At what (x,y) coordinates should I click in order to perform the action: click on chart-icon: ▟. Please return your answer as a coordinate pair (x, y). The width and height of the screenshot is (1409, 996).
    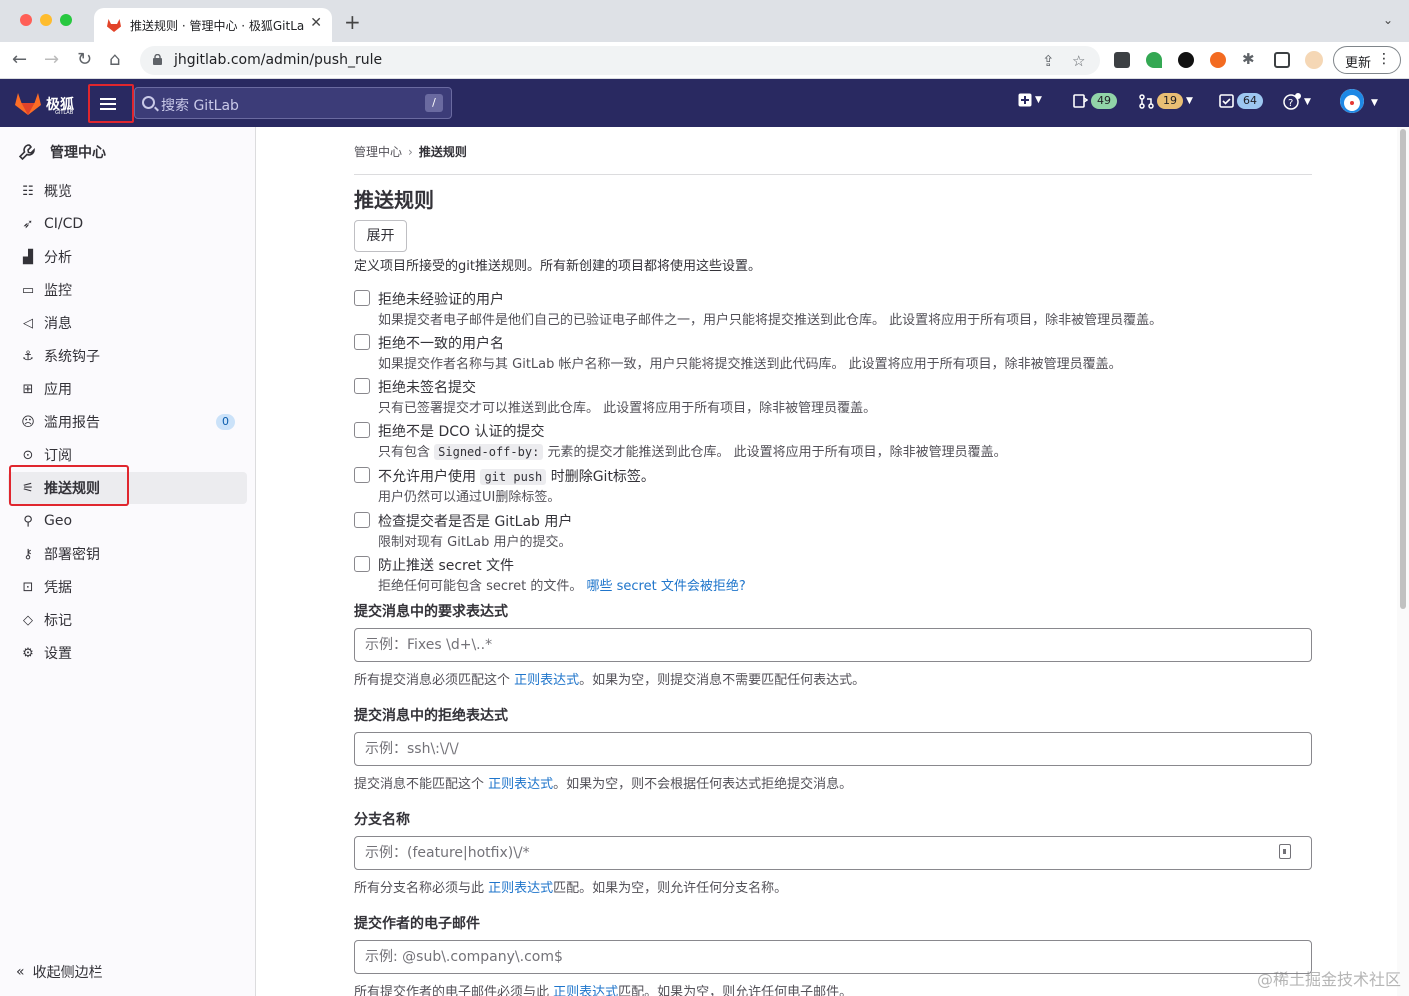
    Looking at the image, I should click on (28, 257).